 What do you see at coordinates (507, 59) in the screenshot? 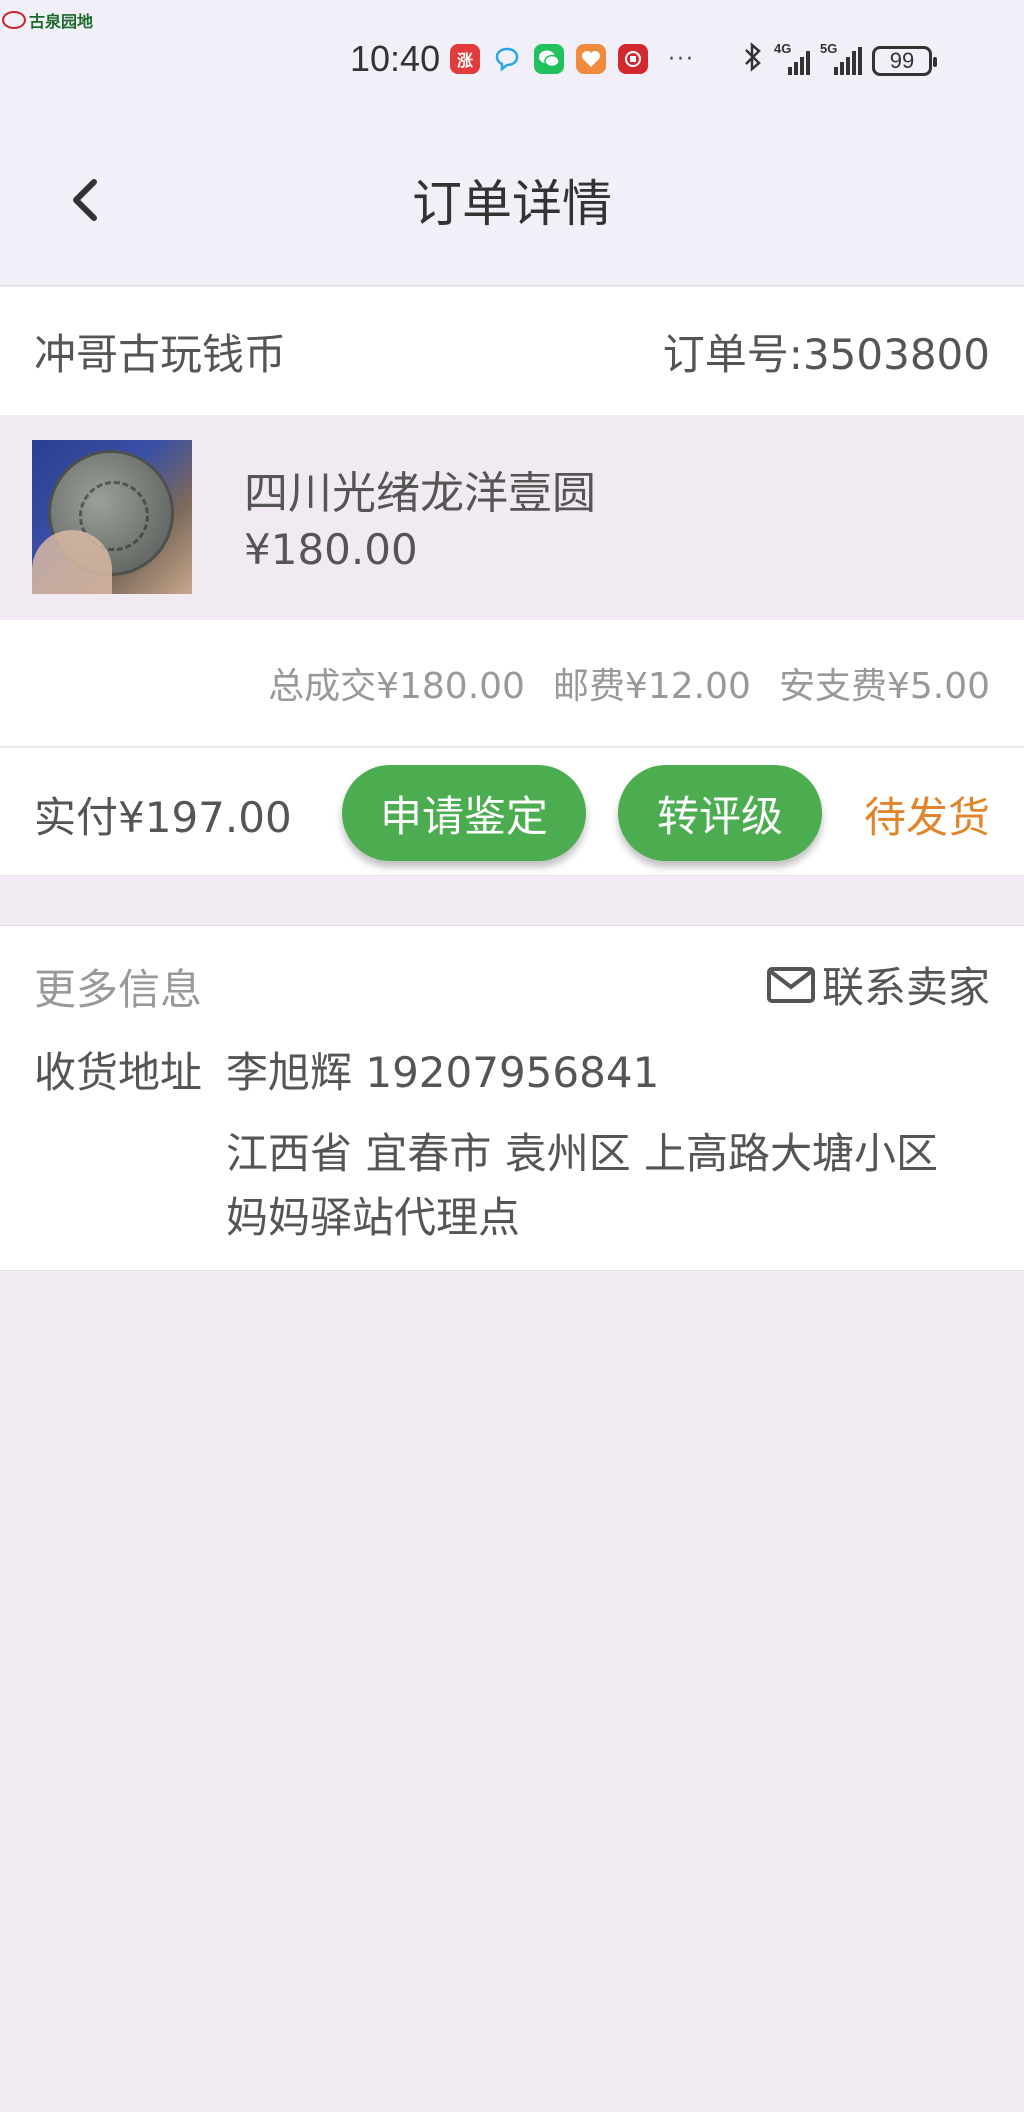
I see `chat-bubble-icon` at bounding box center [507, 59].